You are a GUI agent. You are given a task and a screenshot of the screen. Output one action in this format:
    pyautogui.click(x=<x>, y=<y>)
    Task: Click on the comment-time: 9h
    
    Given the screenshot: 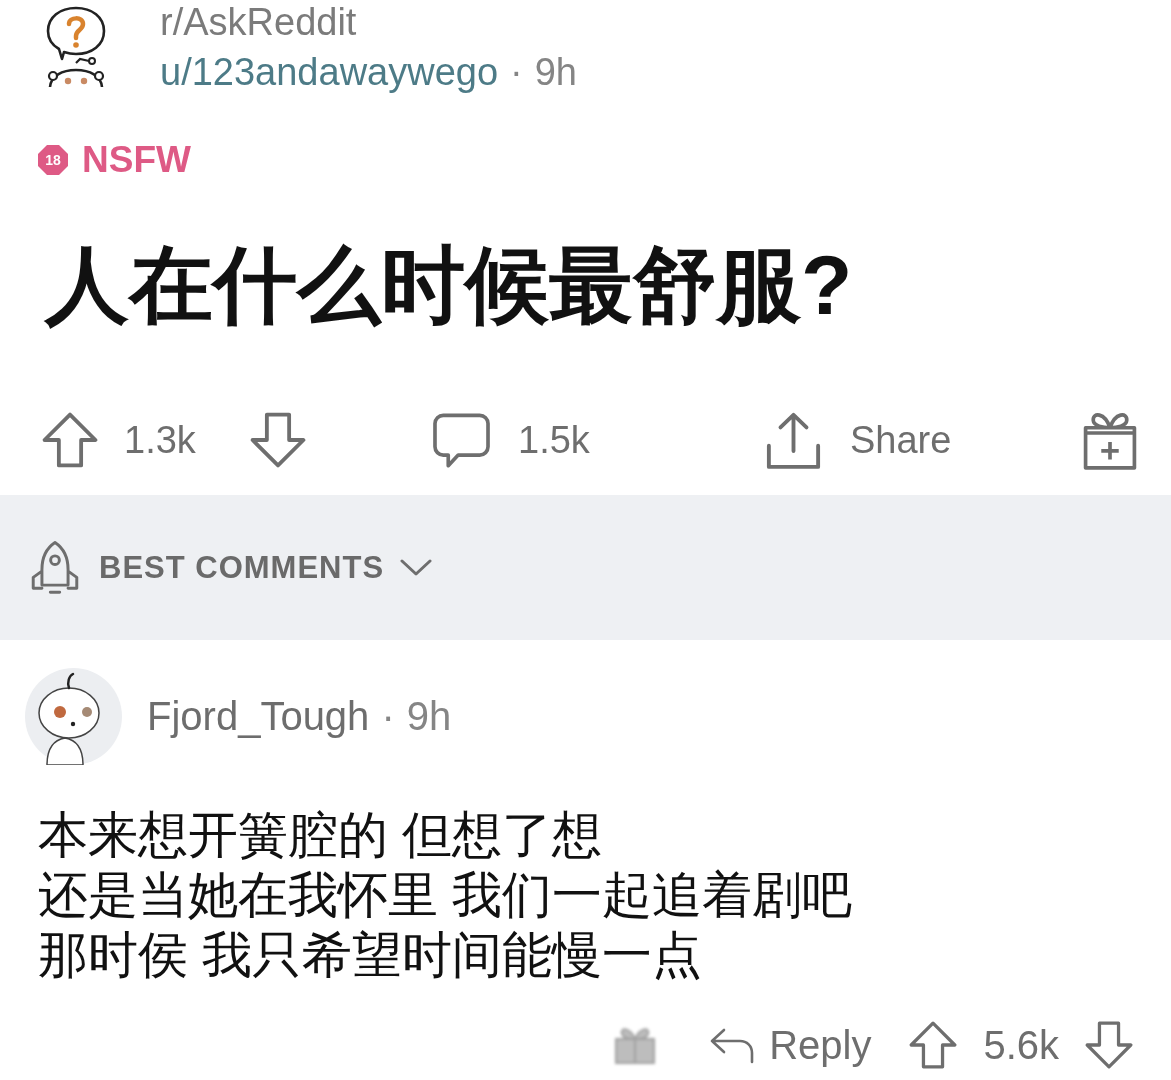 What is the action you would take?
    pyautogui.click(x=429, y=716)
    